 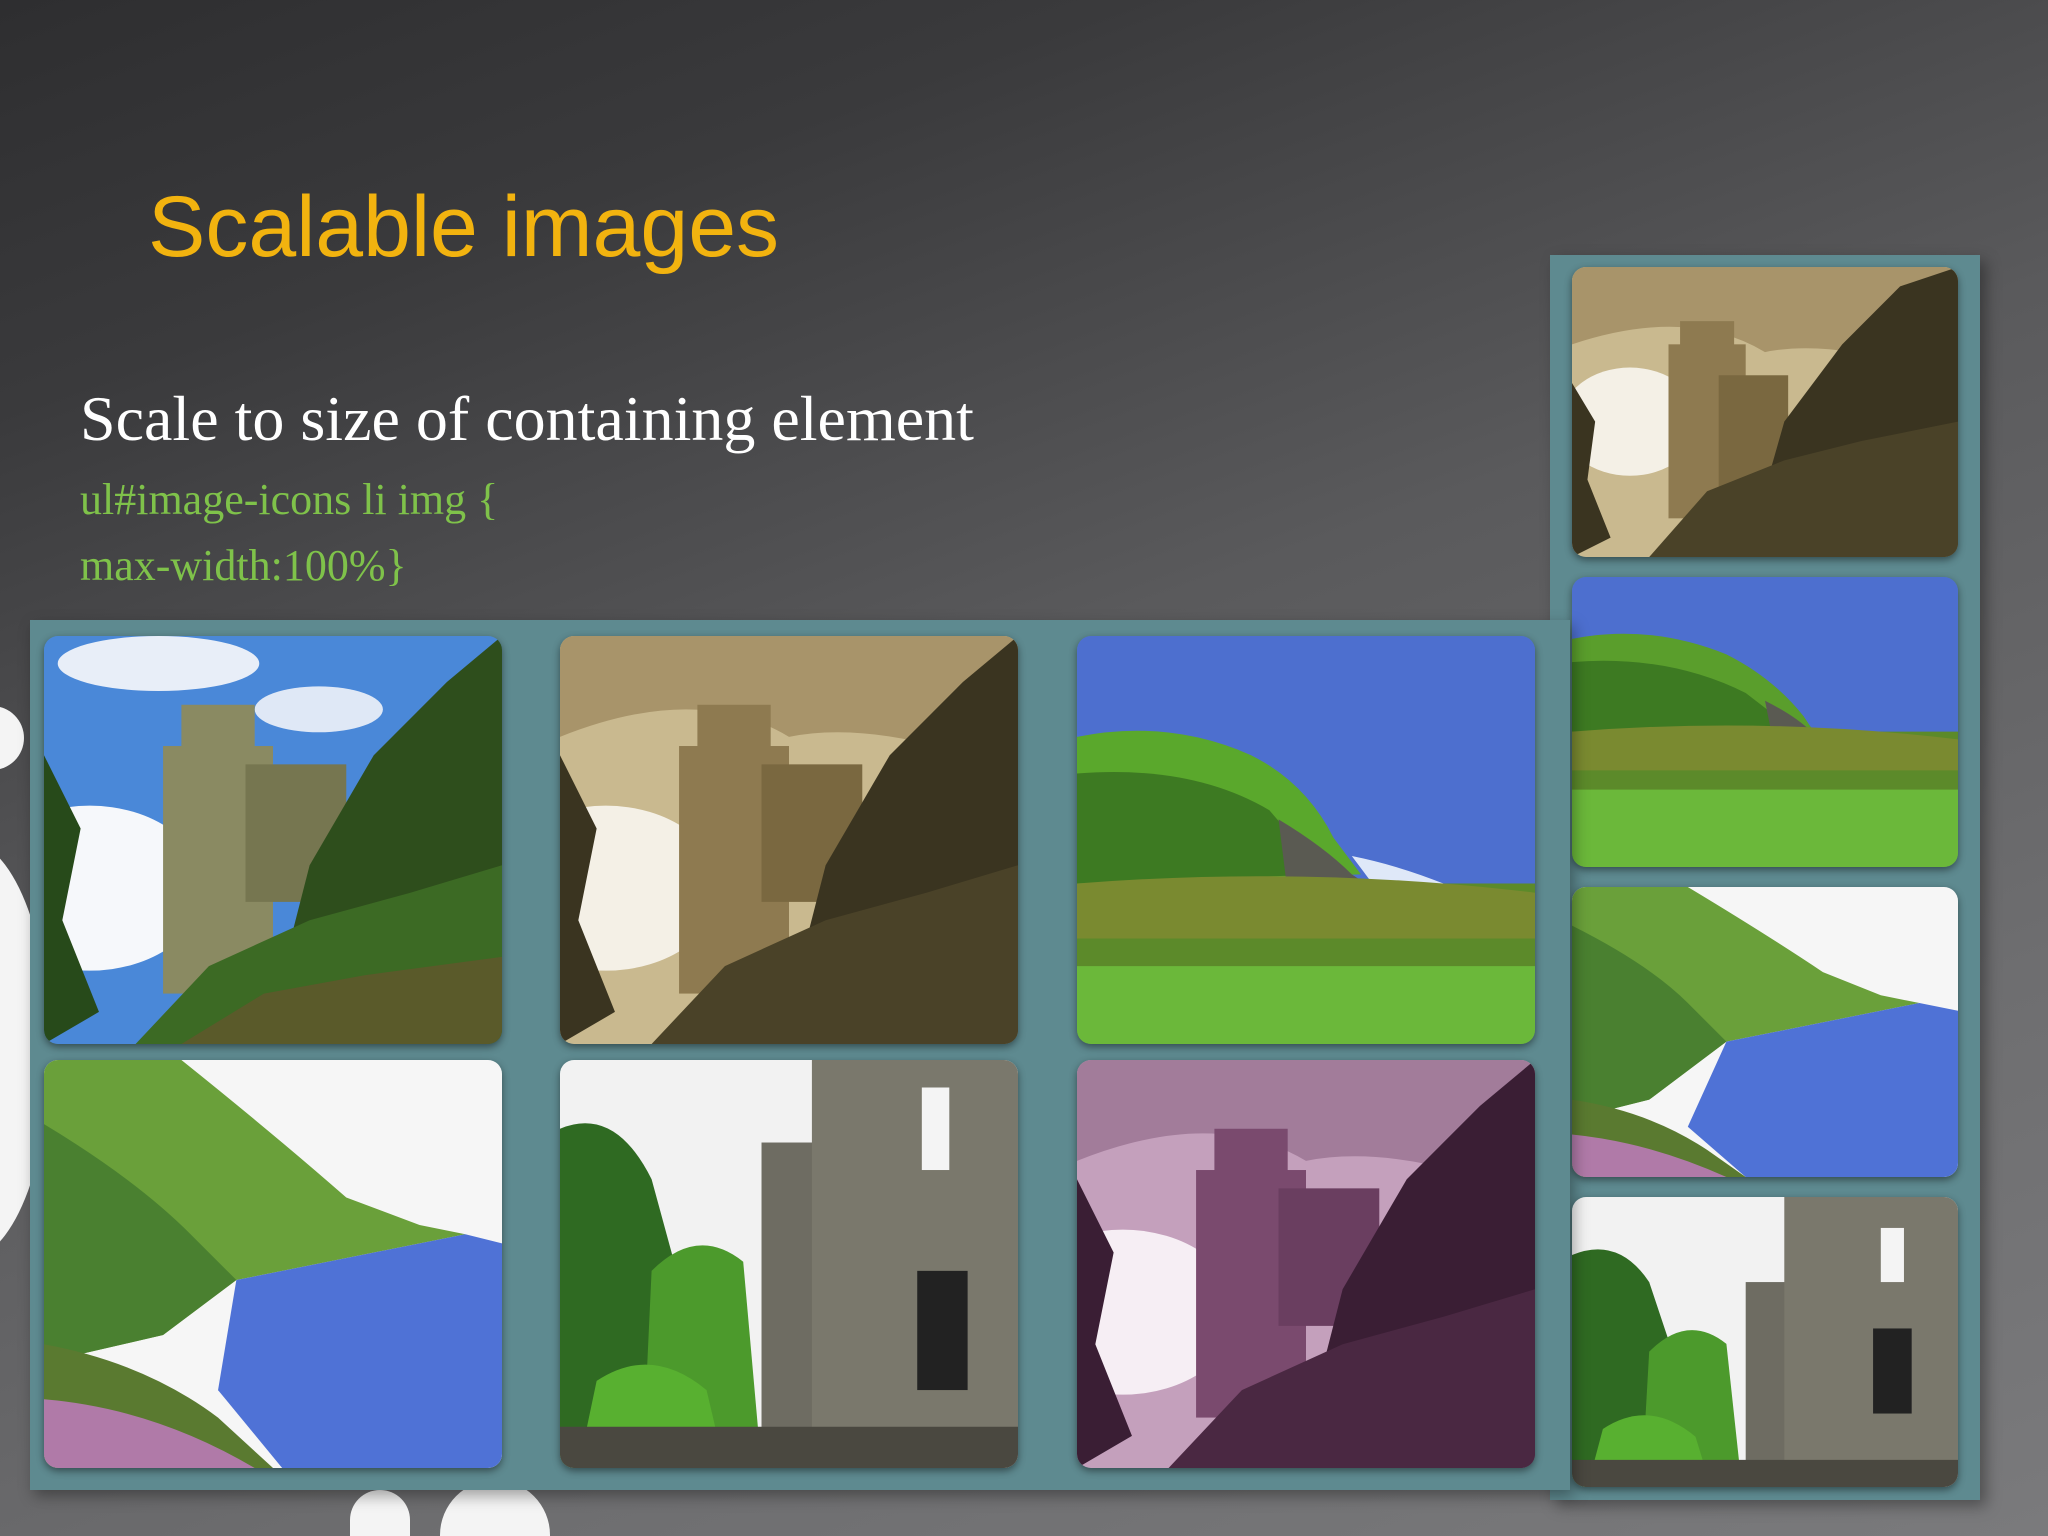 What do you see at coordinates (289, 499) in the screenshot?
I see `code-line-selector: ul#image-icons li img {` at bounding box center [289, 499].